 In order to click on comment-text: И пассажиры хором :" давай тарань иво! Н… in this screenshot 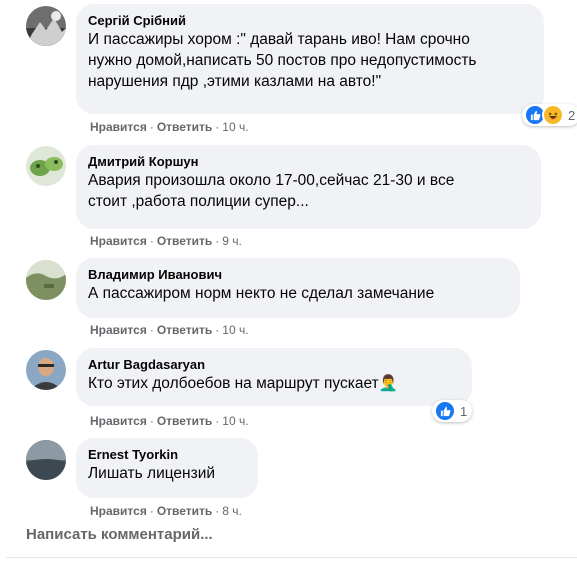, I will do `click(279, 39)`.